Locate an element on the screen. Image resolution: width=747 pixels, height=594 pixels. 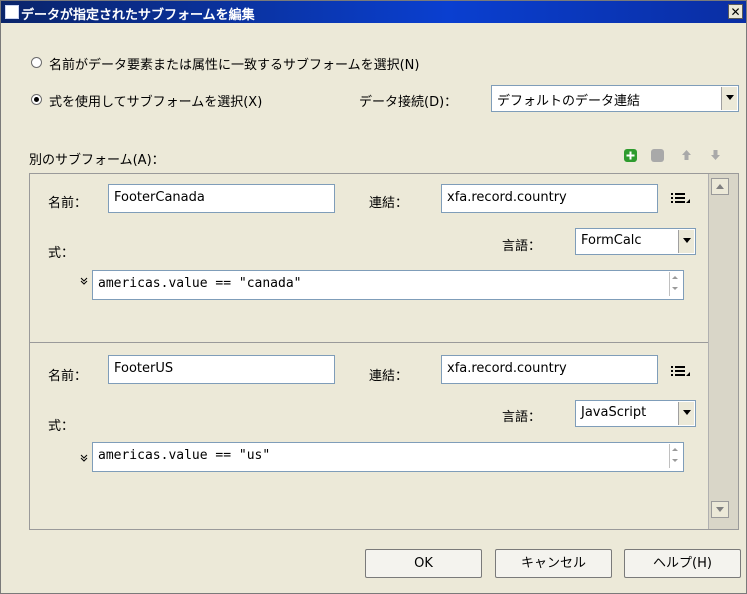
data-connection-dropdown: デフォルトのデータ連結 is located at coordinates (615, 98).